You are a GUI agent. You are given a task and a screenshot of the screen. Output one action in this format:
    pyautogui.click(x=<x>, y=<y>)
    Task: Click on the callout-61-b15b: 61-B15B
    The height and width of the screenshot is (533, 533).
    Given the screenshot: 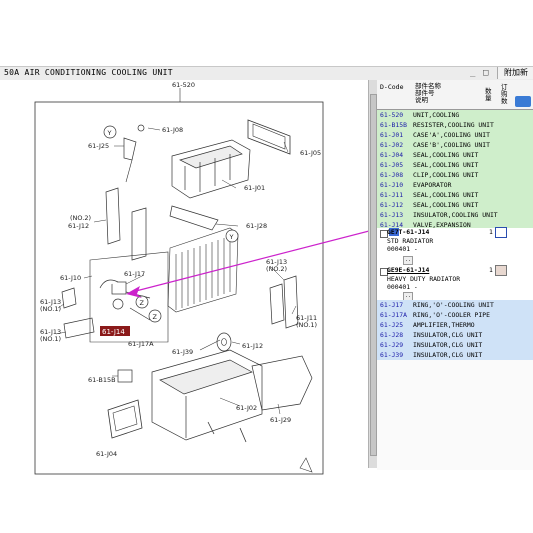 What is the action you would take?
    pyautogui.click(x=102, y=380)
    